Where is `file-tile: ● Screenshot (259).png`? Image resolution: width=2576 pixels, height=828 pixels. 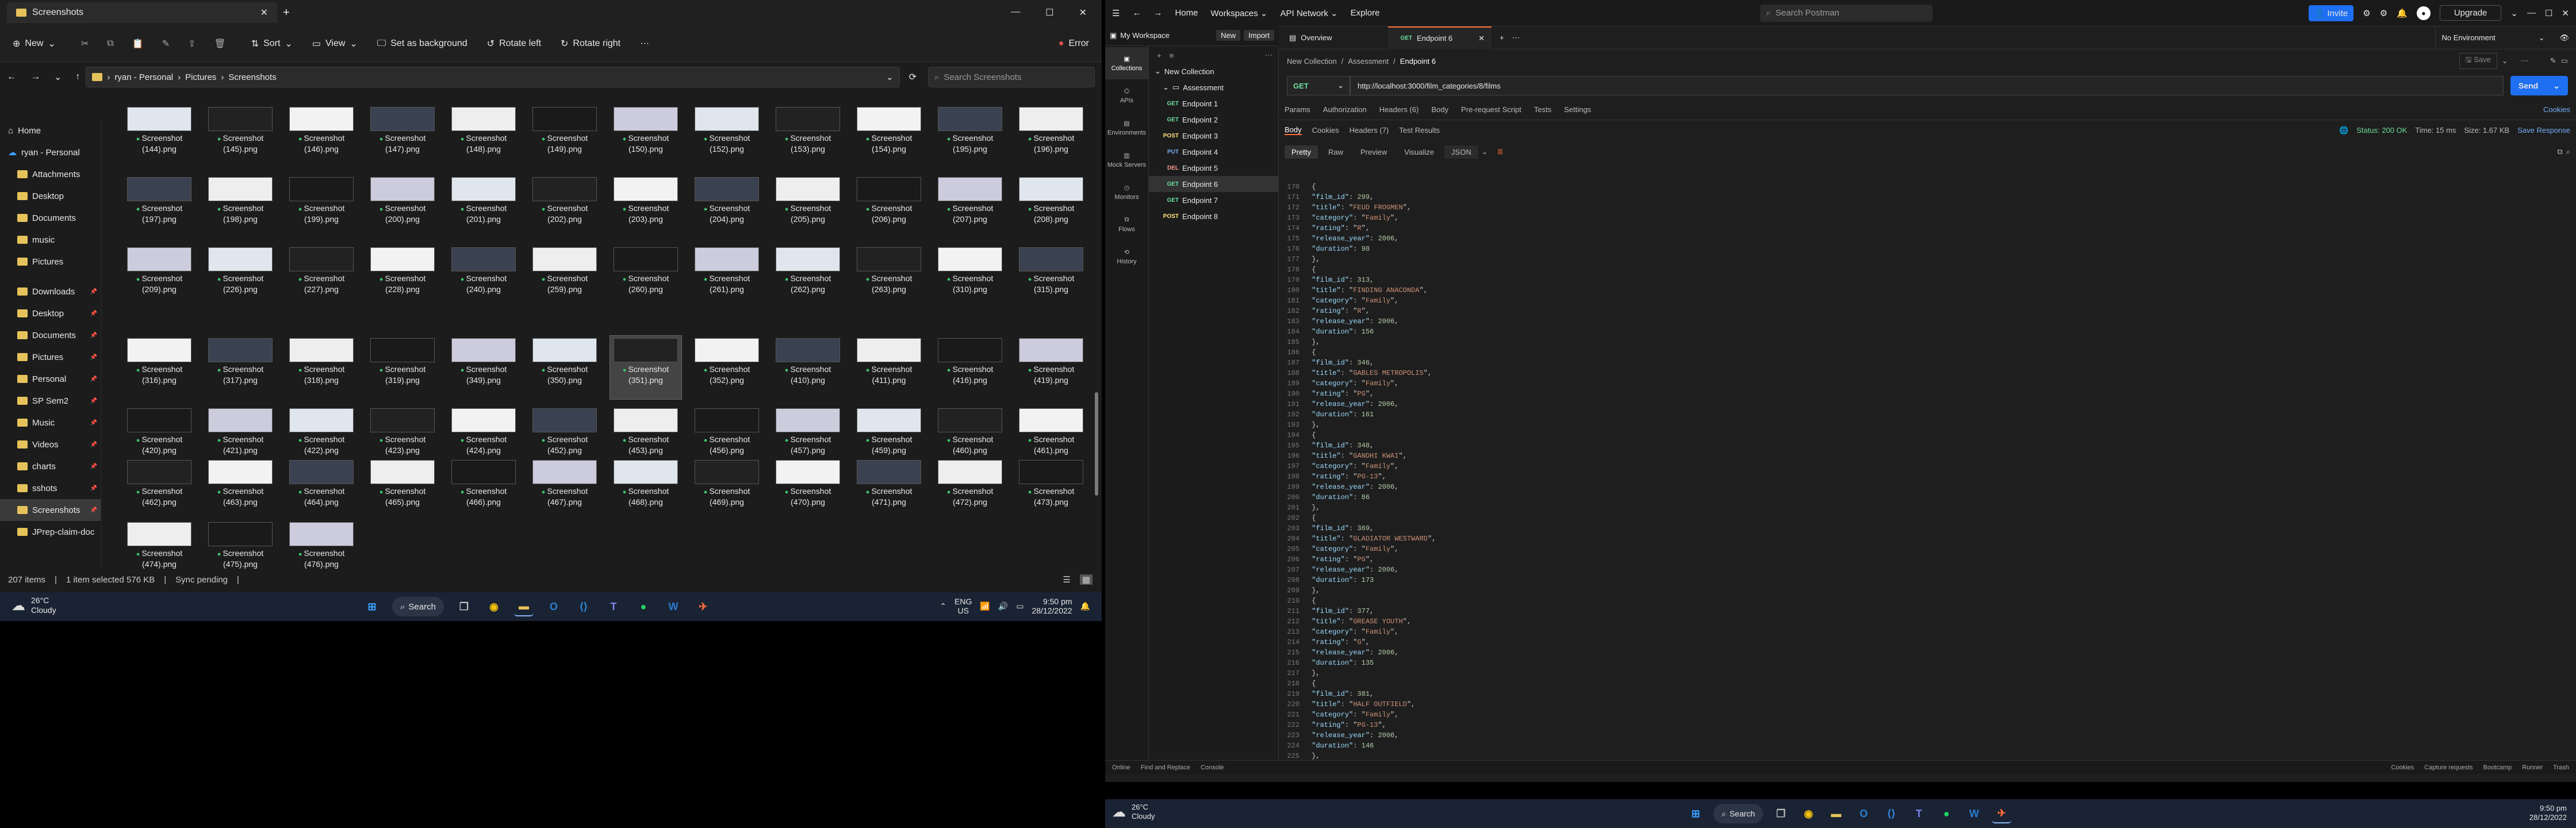
file-tile: ● Screenshot (259).png is located at coordinates (564, 276).